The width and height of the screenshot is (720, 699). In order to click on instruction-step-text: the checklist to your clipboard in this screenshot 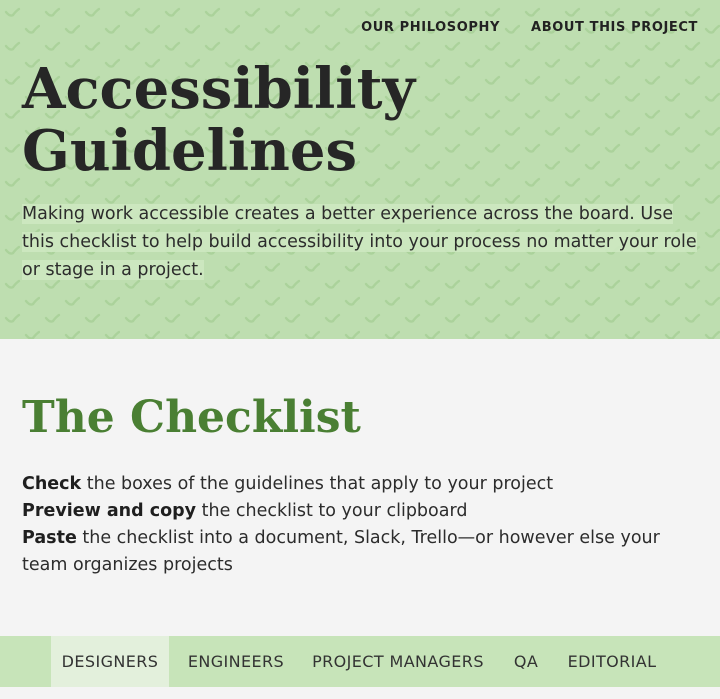, I will do `click(332, 511)`.